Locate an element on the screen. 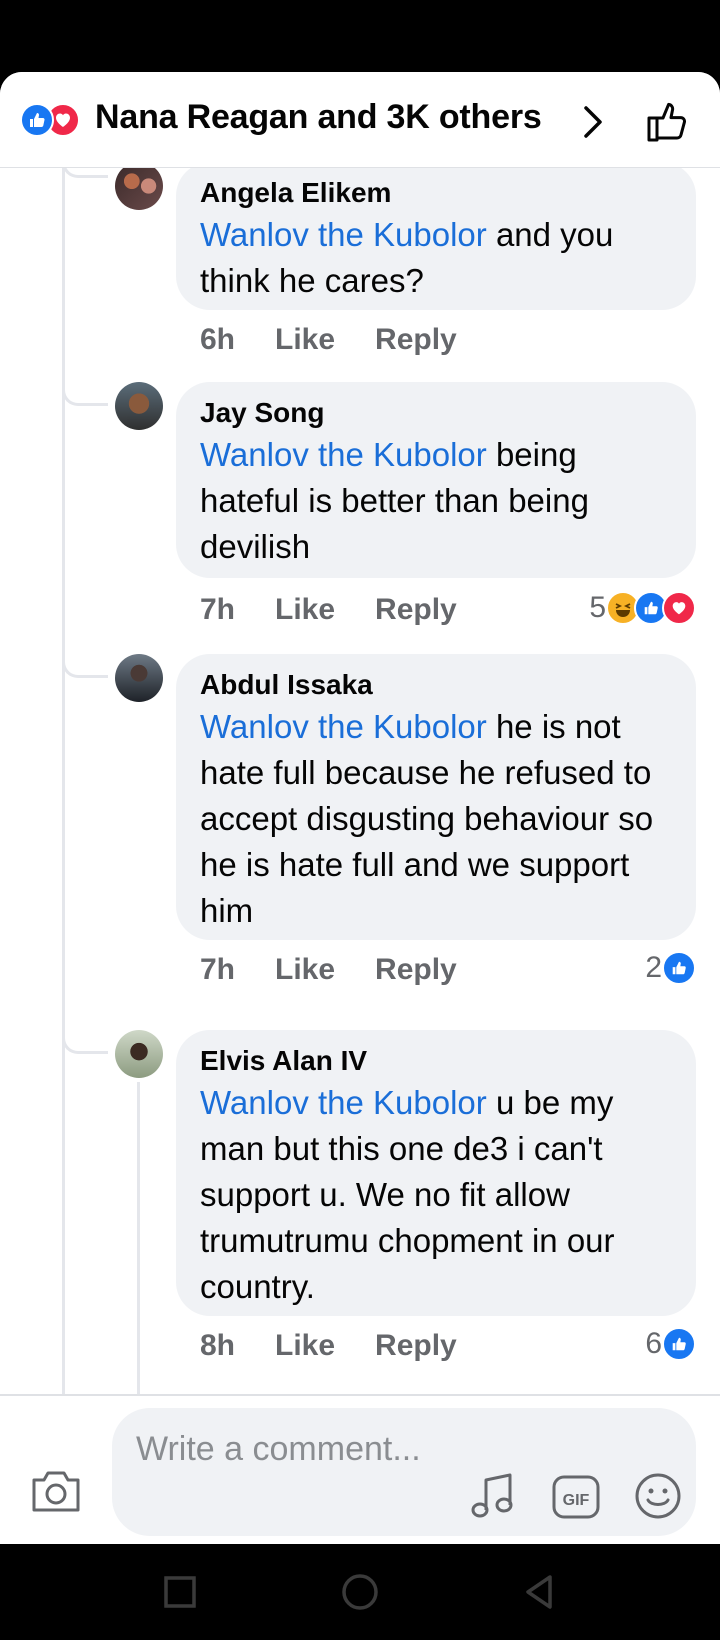 This screenshot has height=1640, width=720. reactions-header: Nana Reagan and 3K others is located at coordinates (360, 120).